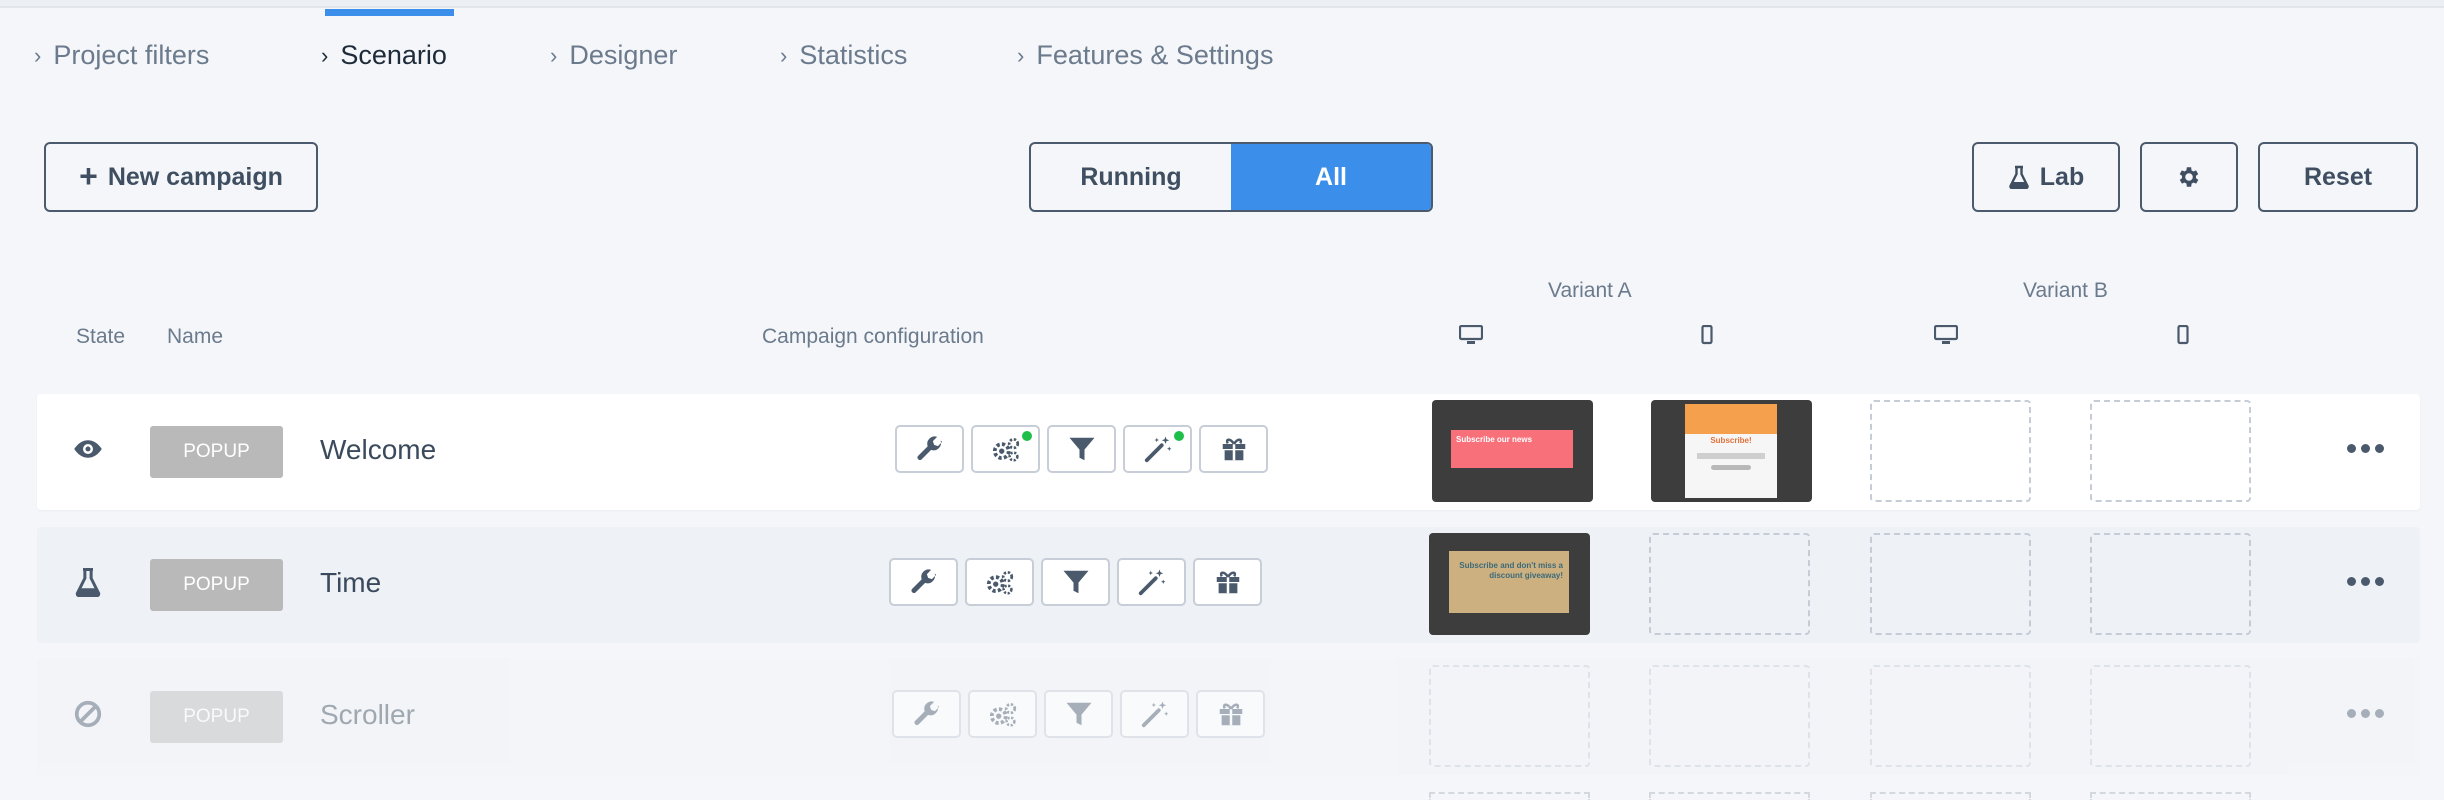 The height and width of the screenshot is (800, 2444). I want to click on campaign-name: Scroller, so click(367, 715).